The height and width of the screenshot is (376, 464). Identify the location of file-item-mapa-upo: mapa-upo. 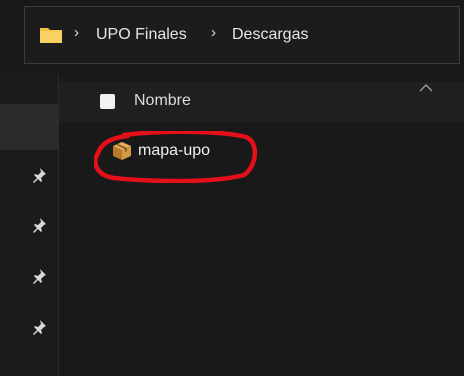
(180, 152).